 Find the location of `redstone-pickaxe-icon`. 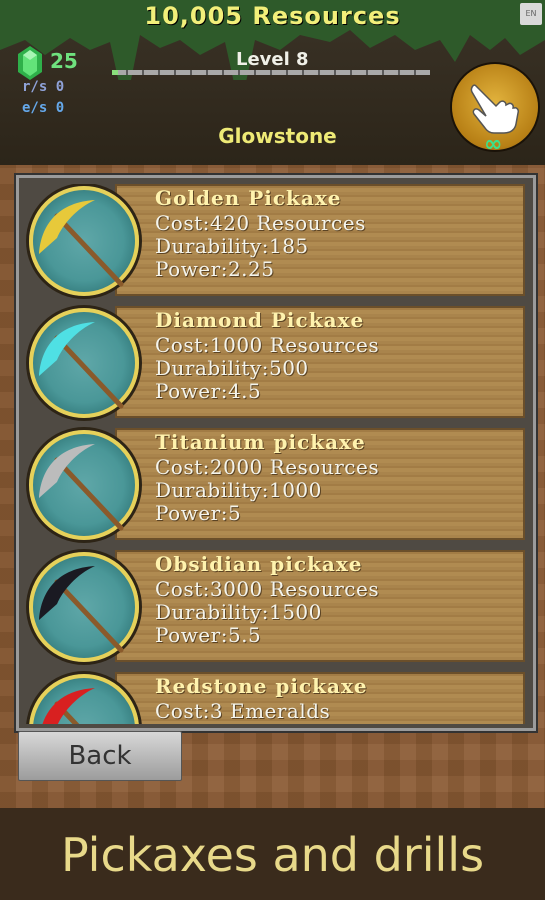

redstone-pickaxe-icon is located at coordinates (68, 706).